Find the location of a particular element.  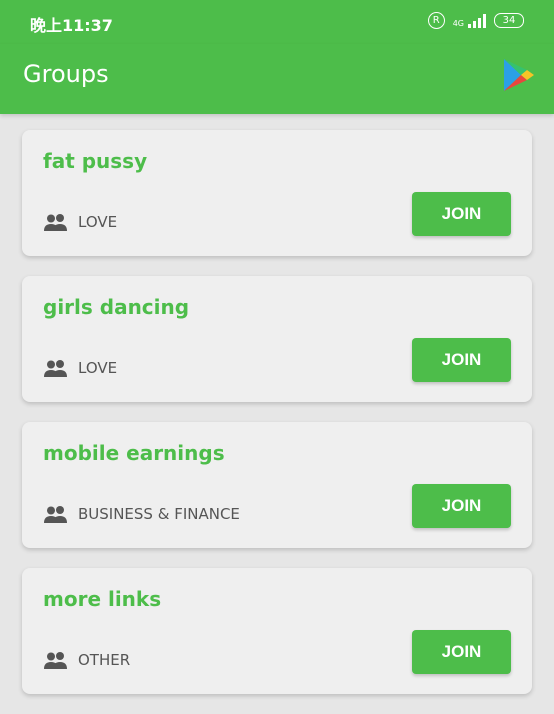

group-title: more links is located at coordinates (102, 599).